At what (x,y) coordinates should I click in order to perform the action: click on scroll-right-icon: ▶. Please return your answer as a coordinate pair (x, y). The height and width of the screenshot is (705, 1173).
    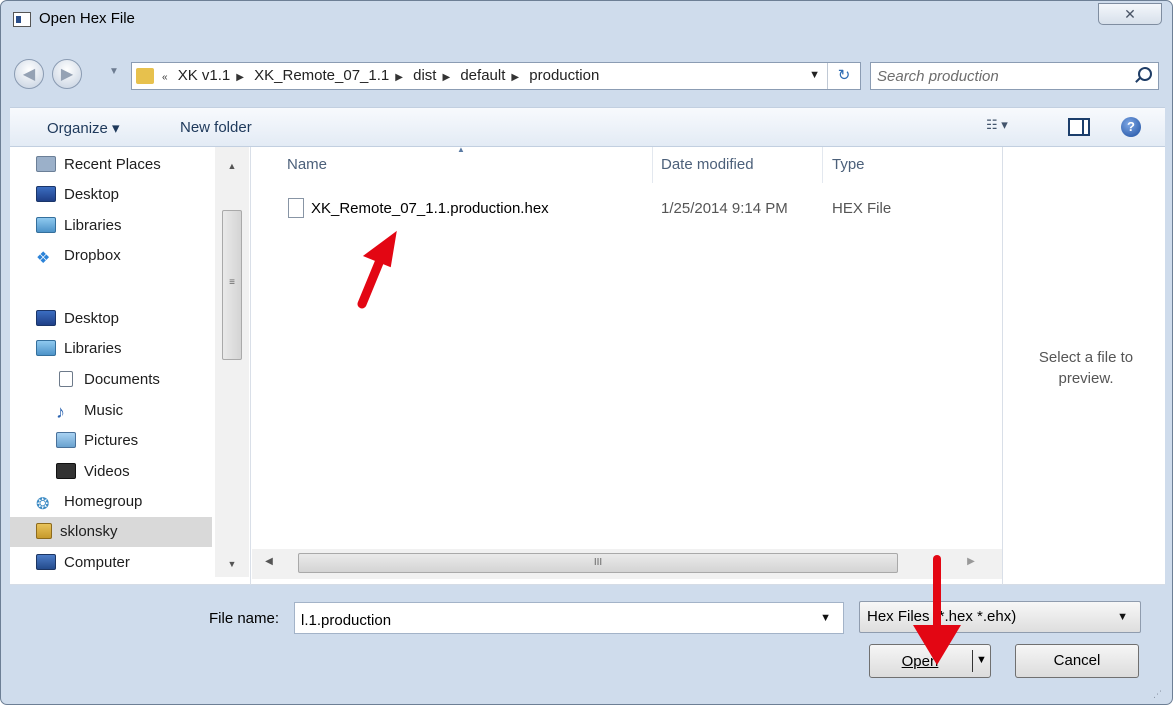
    Looking at the image, I should click on (971, 561).